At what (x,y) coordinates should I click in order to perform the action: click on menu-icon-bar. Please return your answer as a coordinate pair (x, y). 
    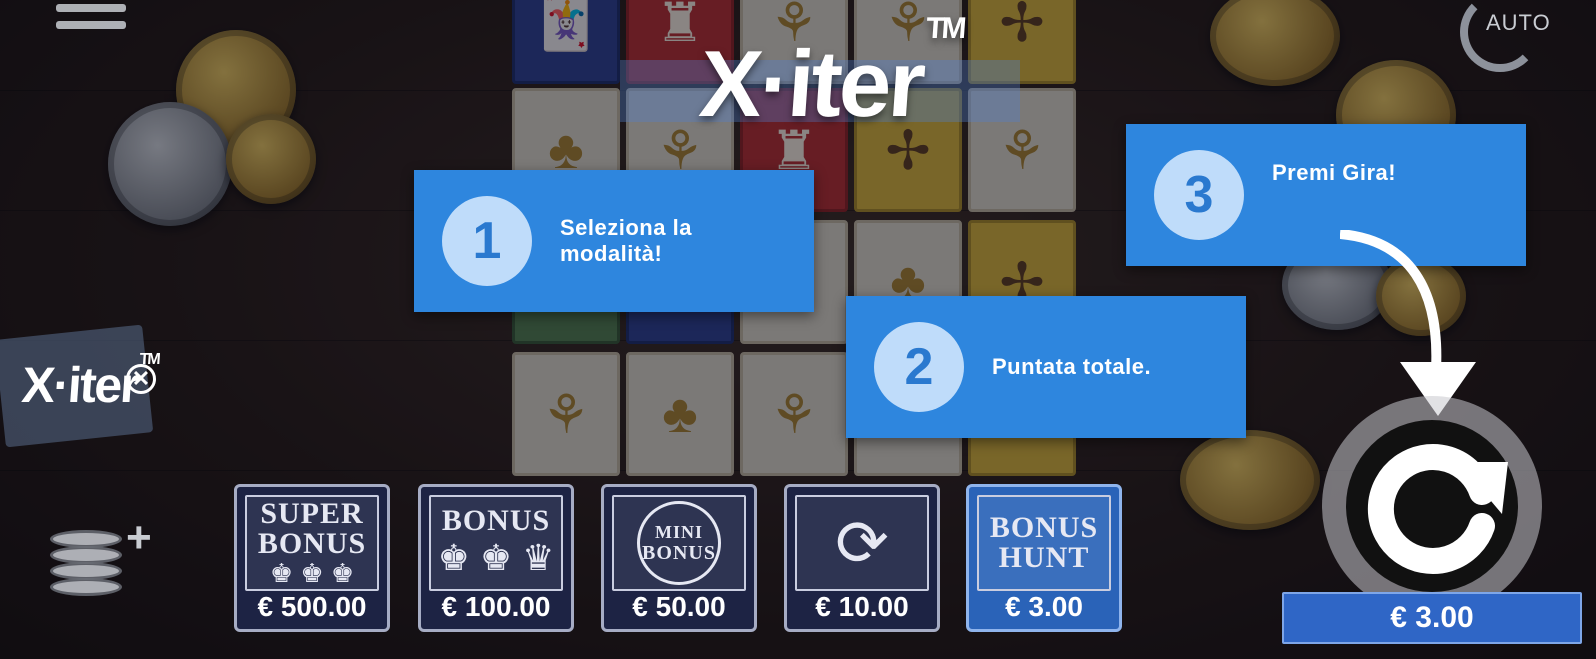
    Looking at the image, I should click on (91, 25).